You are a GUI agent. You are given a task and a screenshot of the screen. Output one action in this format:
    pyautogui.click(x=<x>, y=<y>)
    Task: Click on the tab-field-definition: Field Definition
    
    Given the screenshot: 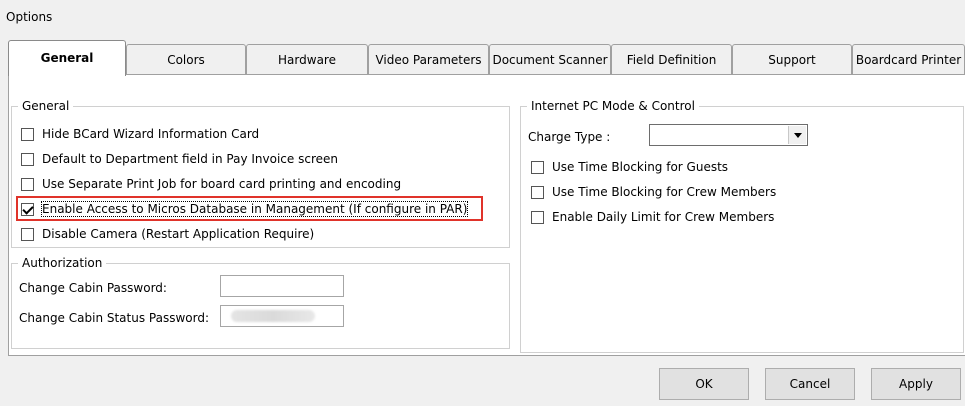 What is the action you would take?
    pyautogui.click(x=671, y=59)
    